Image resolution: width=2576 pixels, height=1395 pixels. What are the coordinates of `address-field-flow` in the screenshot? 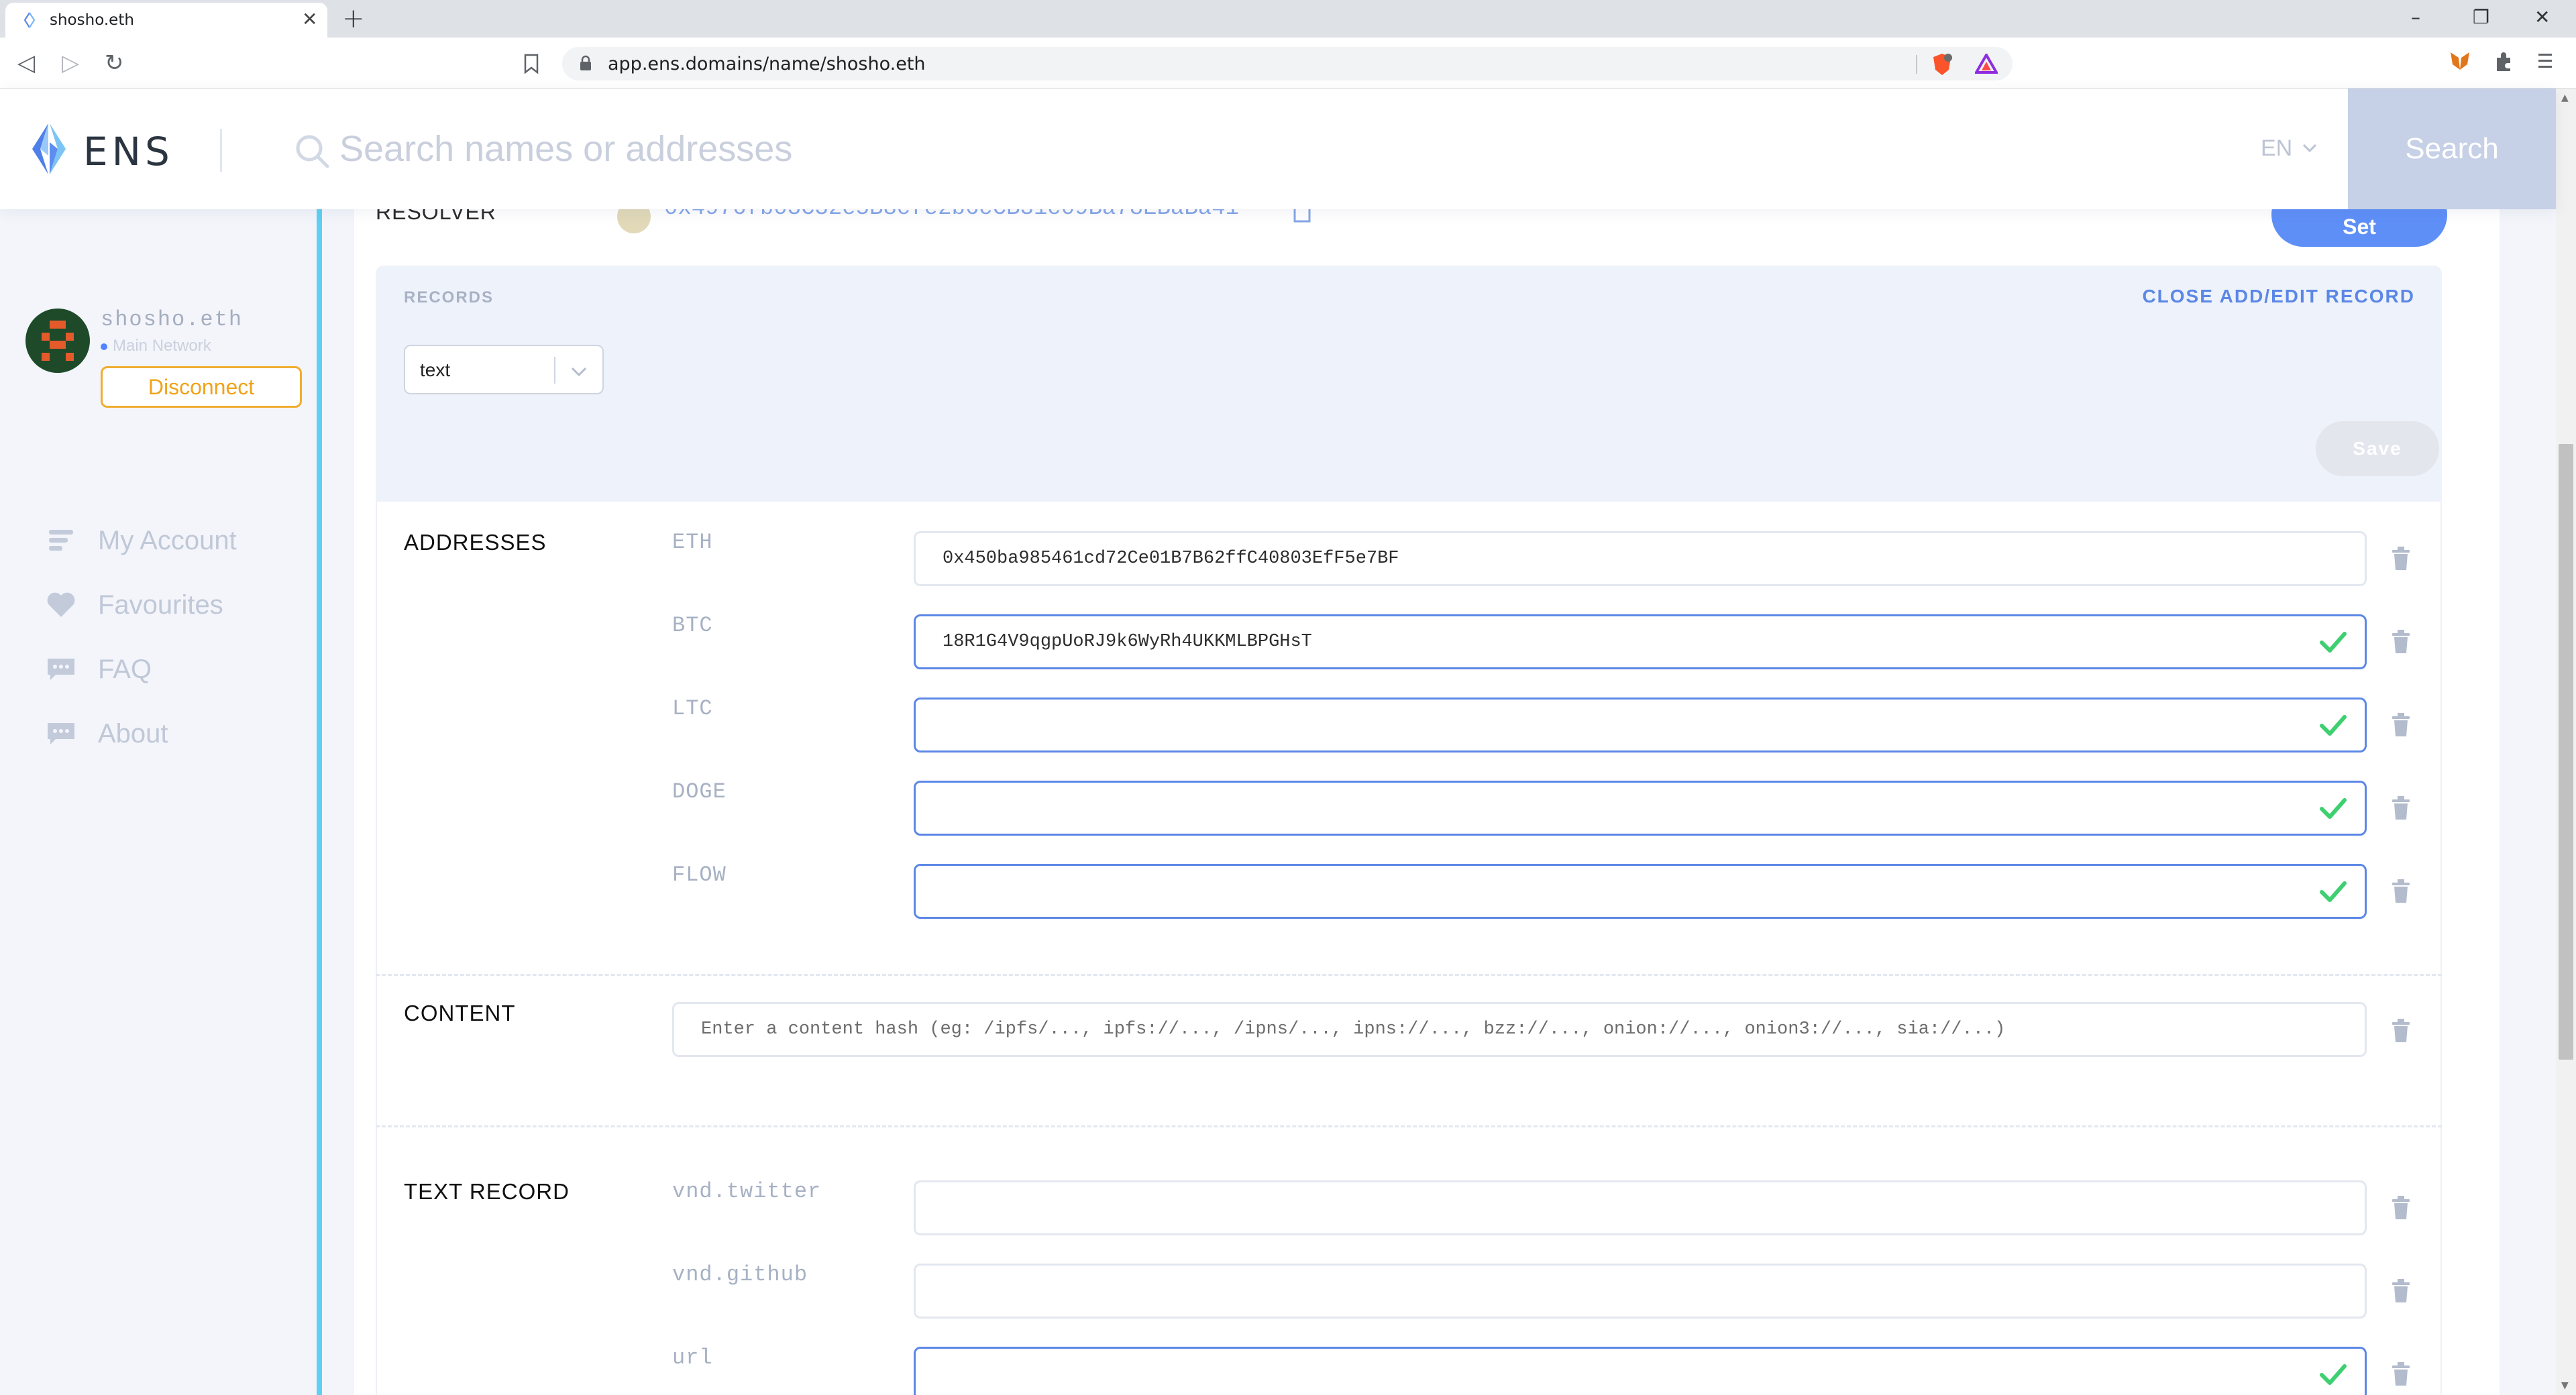 It's located at (1640, 891).